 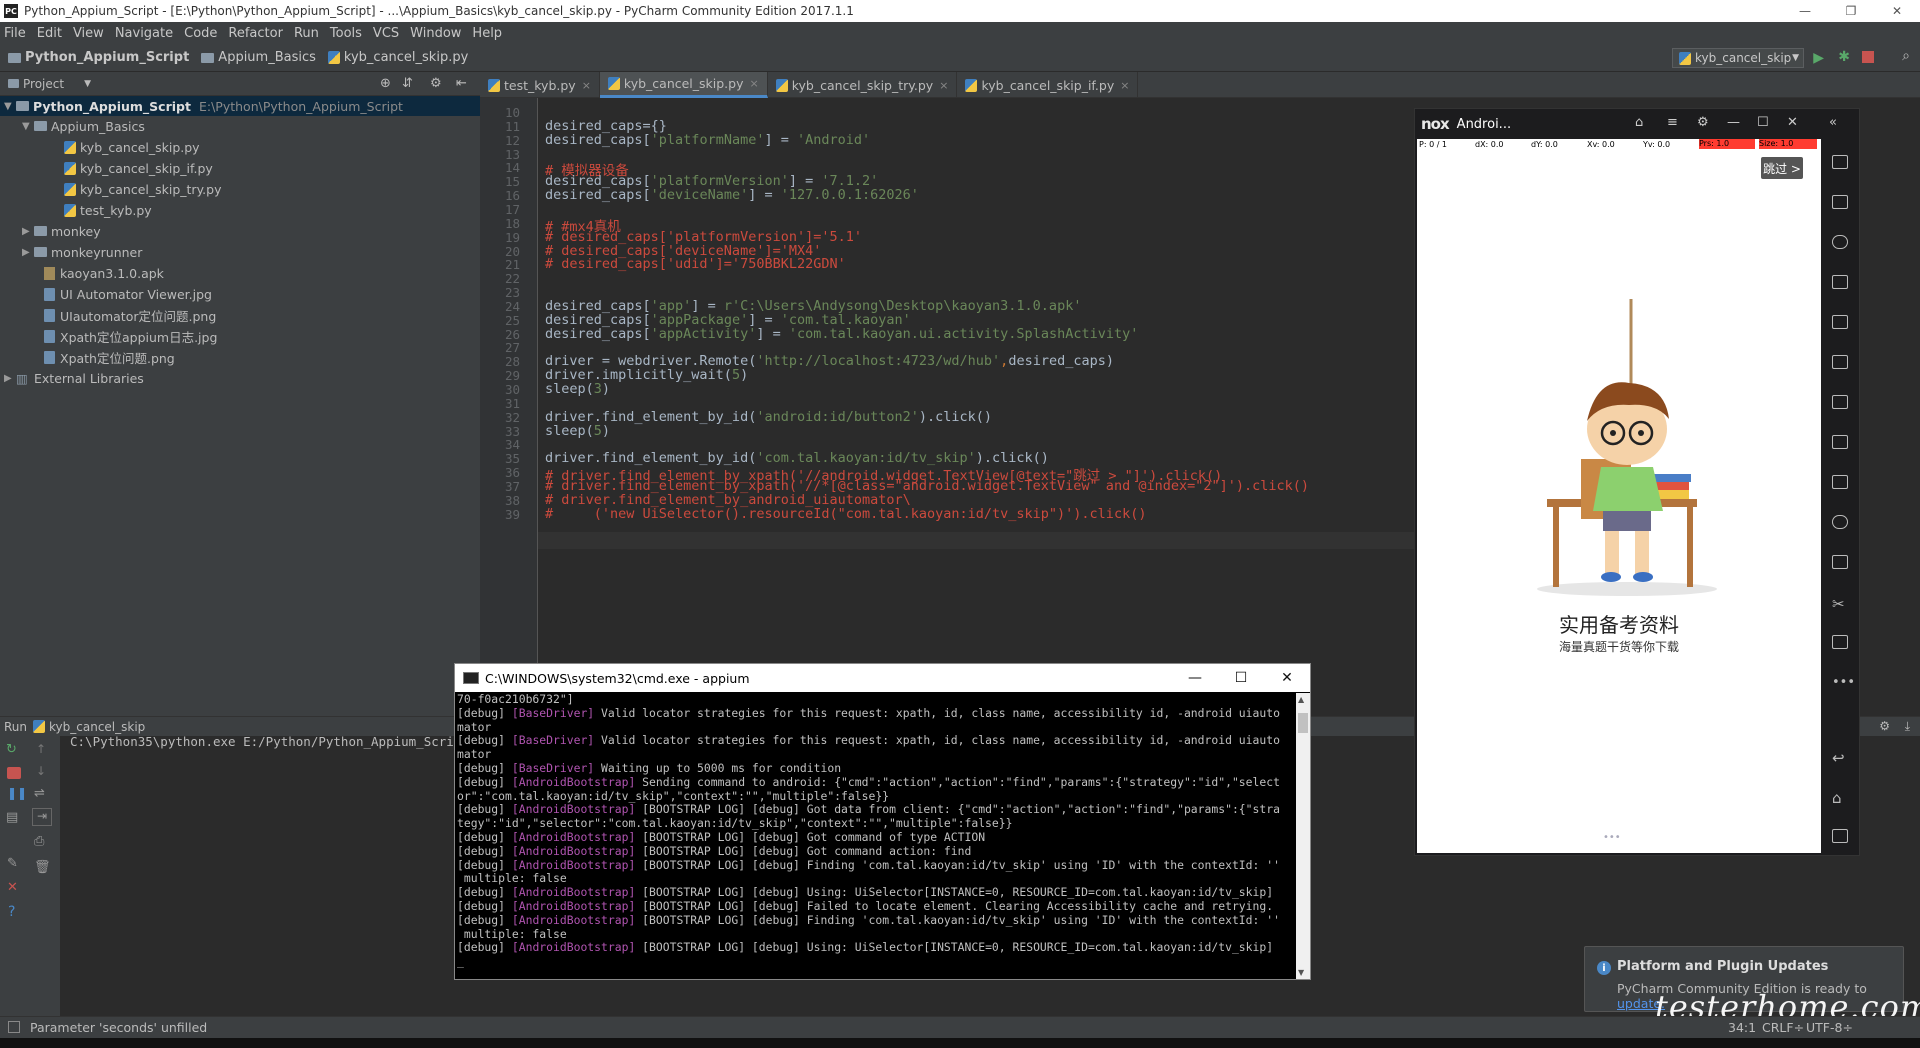 What do you see at coordinates (11, 912) in the screenshot?
I see `help-icon: ?` at bounding box center [11, 912].